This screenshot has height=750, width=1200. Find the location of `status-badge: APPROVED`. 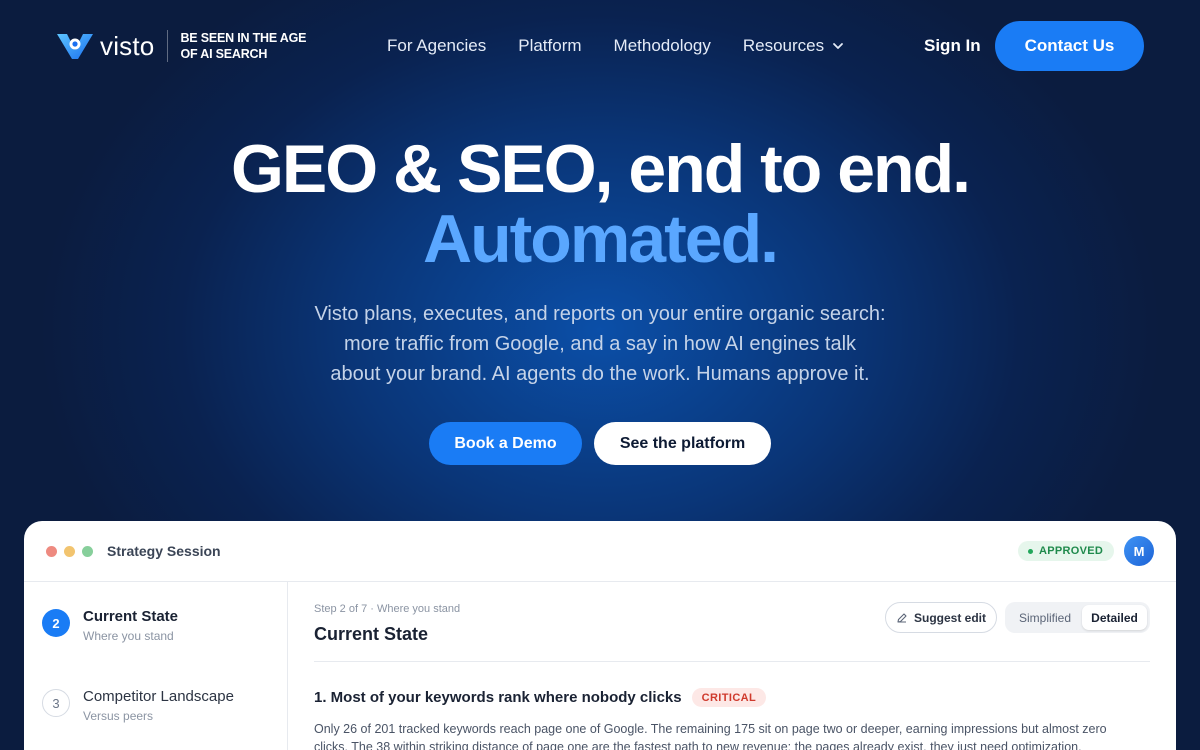

status-badge: APPROVED is located at coordinates (1066, 551).